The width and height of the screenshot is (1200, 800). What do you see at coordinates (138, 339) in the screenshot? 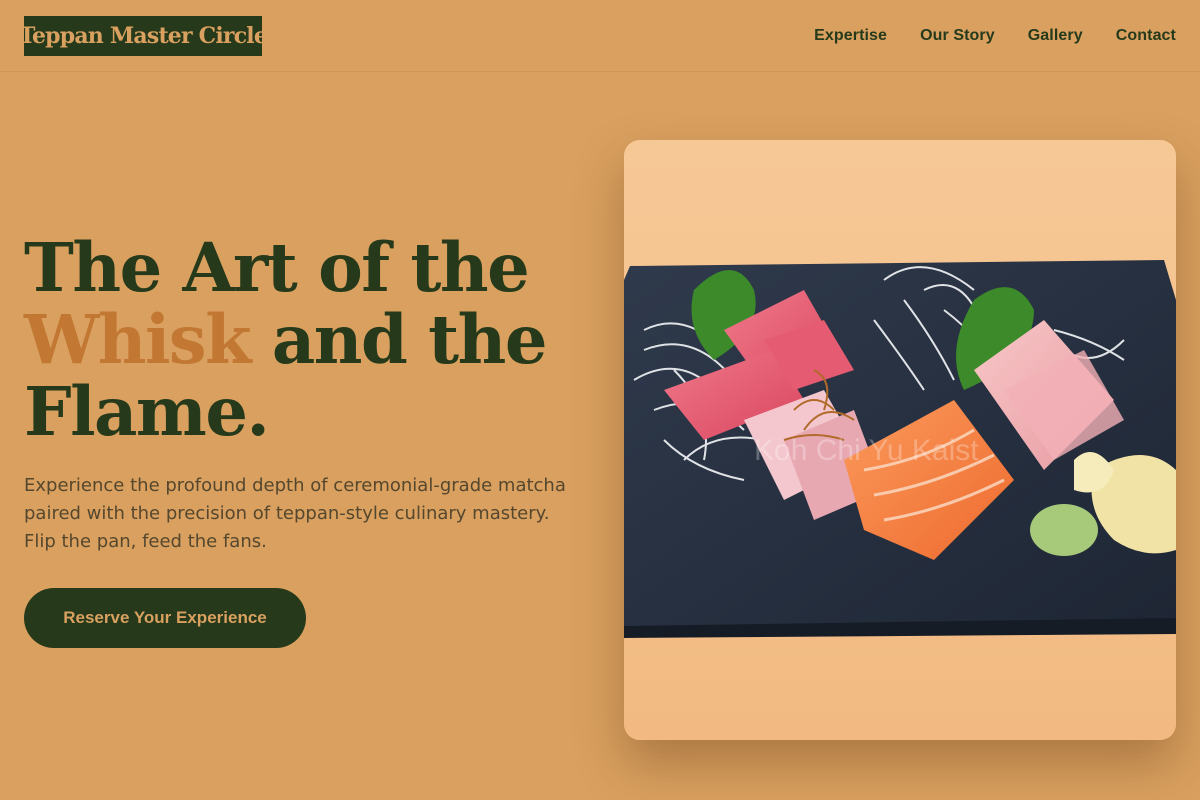
I see `headline-accent-word: Whisk` at bounding box center [138, 339].